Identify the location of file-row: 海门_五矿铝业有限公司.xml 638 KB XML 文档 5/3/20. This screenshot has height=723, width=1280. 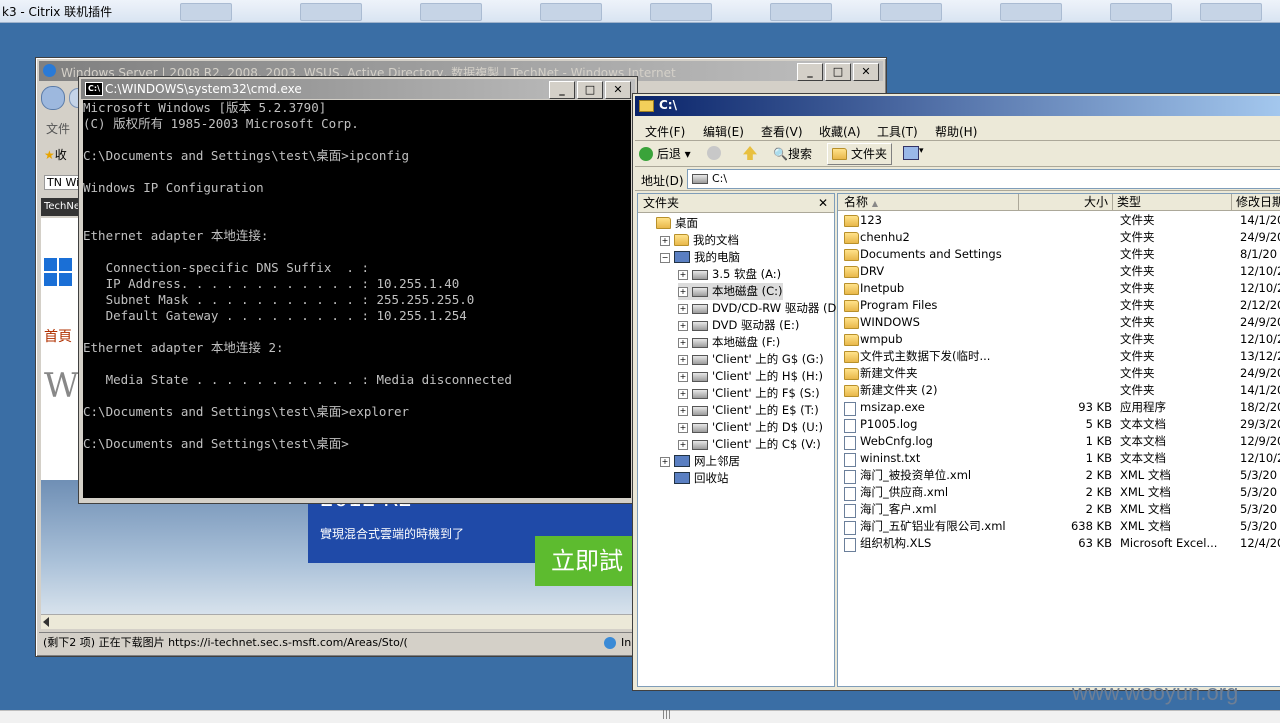
(1060, 526).